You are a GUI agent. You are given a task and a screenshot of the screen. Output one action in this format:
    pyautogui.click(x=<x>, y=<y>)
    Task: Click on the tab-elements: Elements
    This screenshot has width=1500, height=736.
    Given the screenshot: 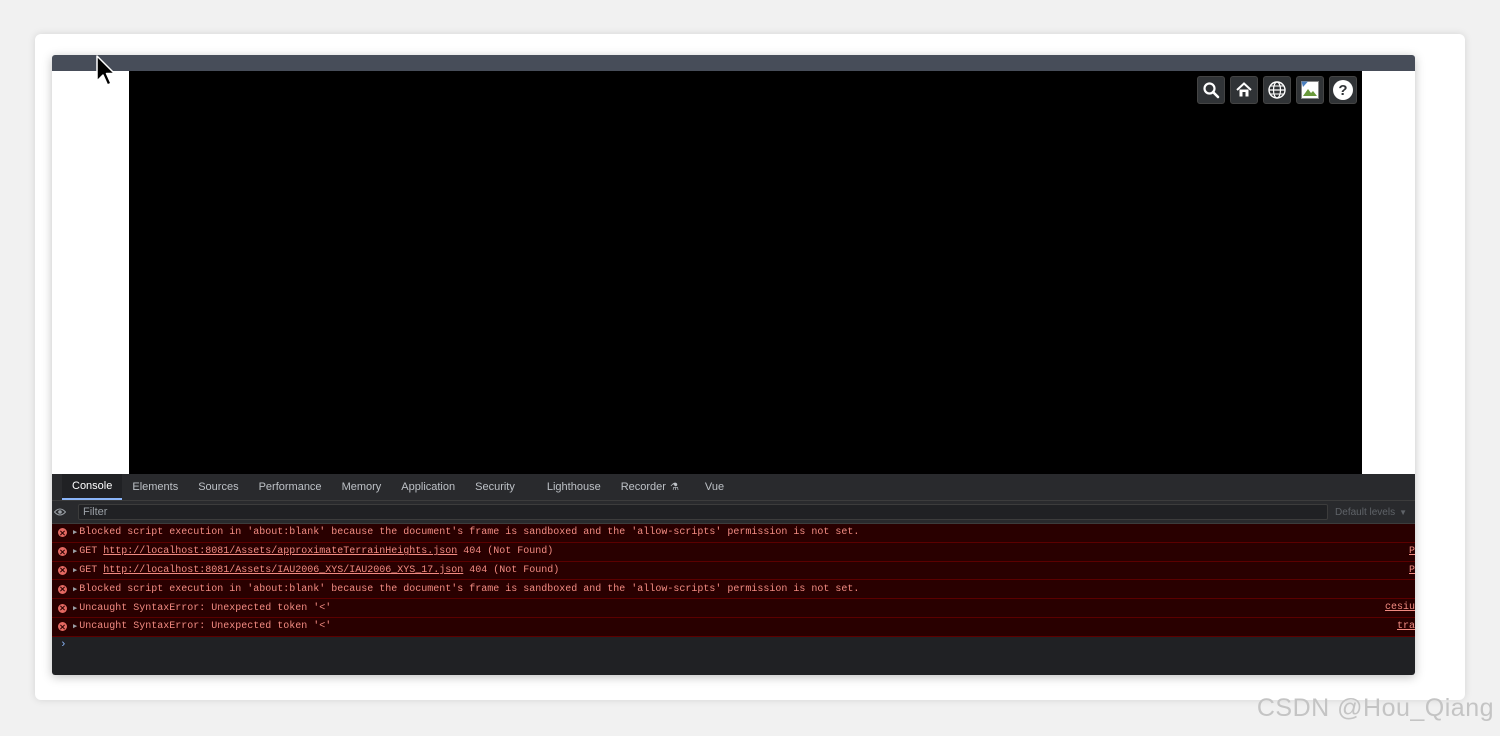 What is the action you would take?
    pyautogui.click(x=155, y=487)
    